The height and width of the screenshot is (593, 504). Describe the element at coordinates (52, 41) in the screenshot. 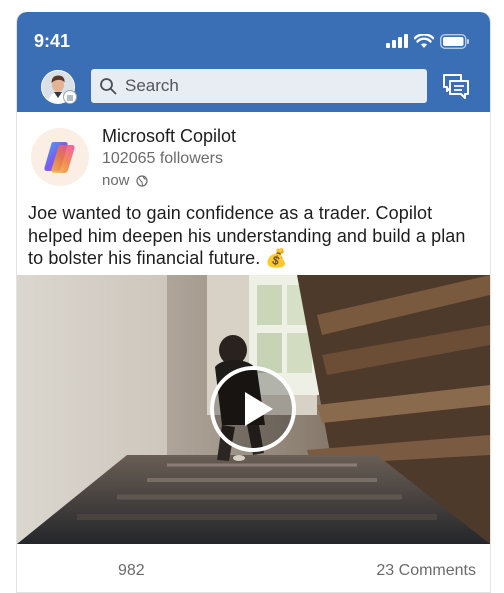

I see `status-time: 9:41` at that location.